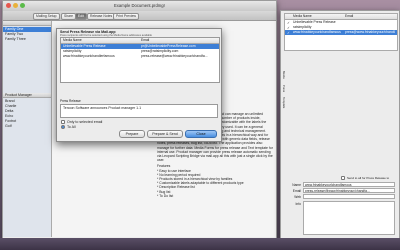 The height and width of the screenshot is (250, 400). What do you see at coordinates (349, 184) in the screenshot?
I see `name-field: www.frinabkeyourlchandfamous` at bounding box center [349, 184].